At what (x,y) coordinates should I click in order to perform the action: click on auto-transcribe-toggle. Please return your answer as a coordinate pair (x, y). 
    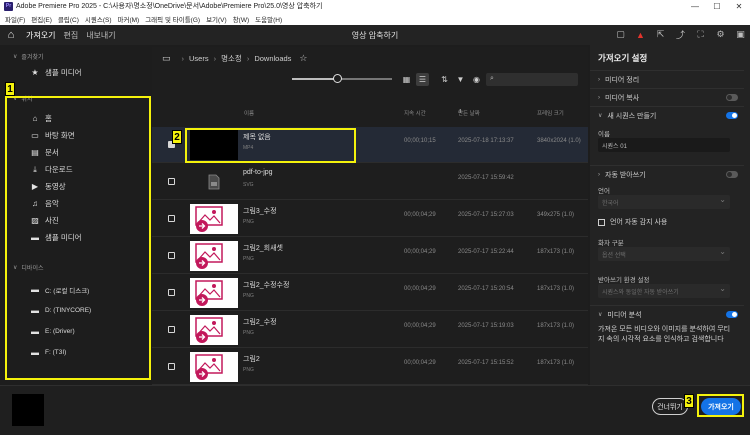
    Looking at the image, I should click on (732, 174).